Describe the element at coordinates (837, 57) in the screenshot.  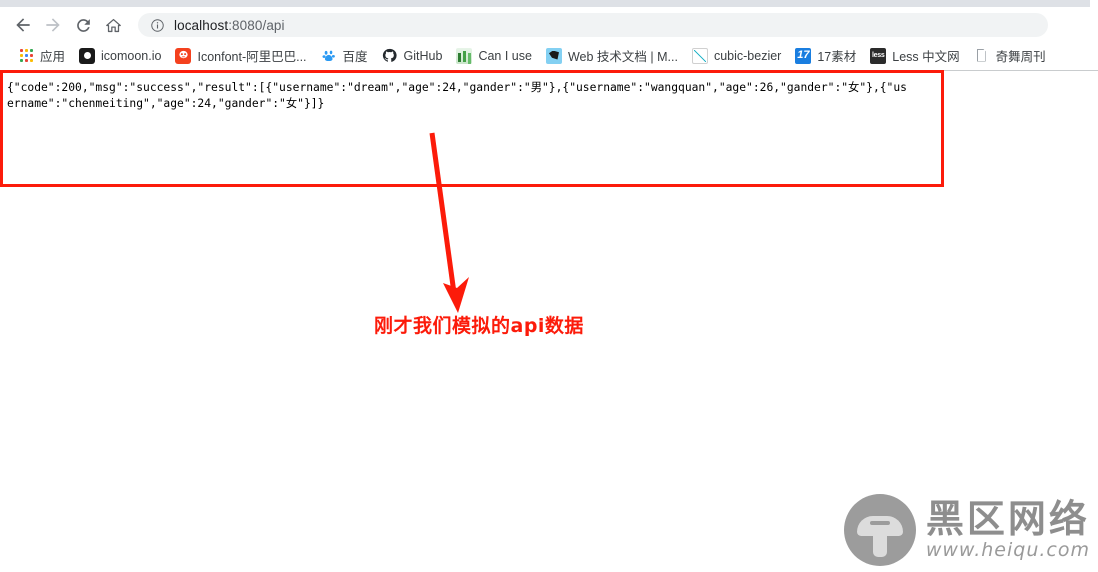
I see `bookmark-label: 17素材` at that location.